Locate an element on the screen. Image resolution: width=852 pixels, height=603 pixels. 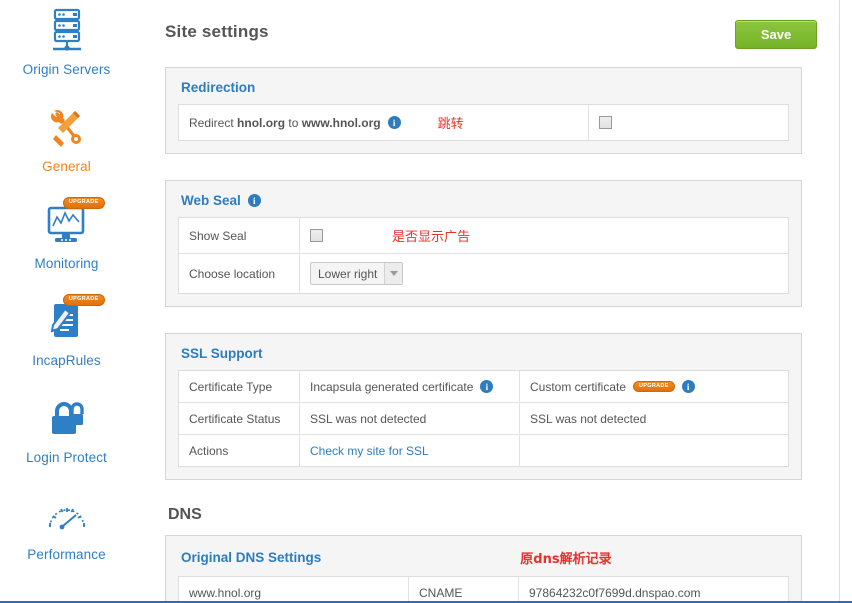
sidebar-item-wave is located at coordinates (66, 594).